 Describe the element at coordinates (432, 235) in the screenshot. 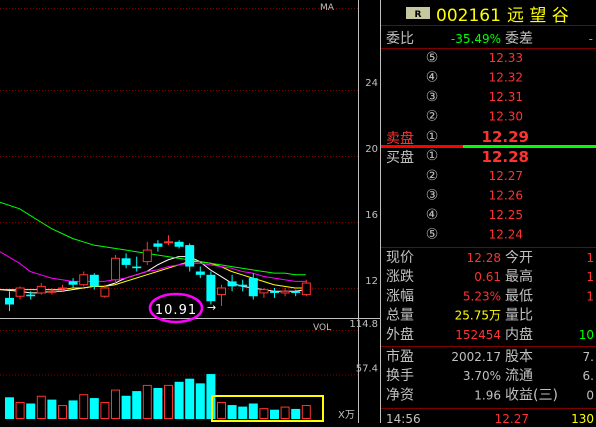

I see `buy-level-index: ⑤` at that location.